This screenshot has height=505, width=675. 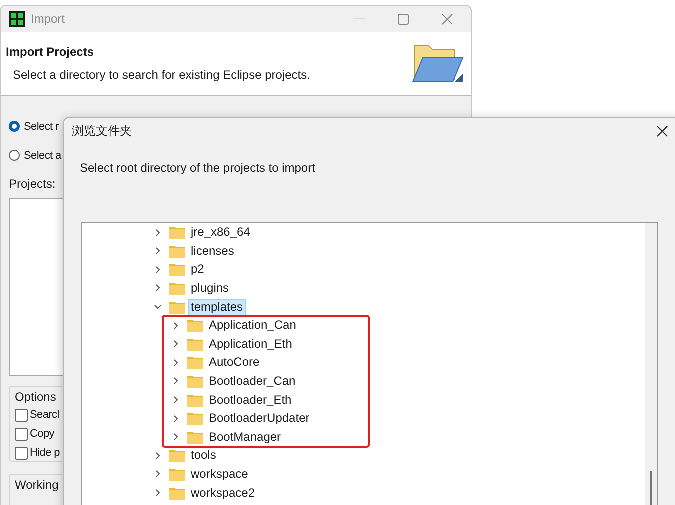 What do you see at coordinates (651, 488) in the screenshot?
I see `scrollbar-thumb` at bounding box center [651, 488].